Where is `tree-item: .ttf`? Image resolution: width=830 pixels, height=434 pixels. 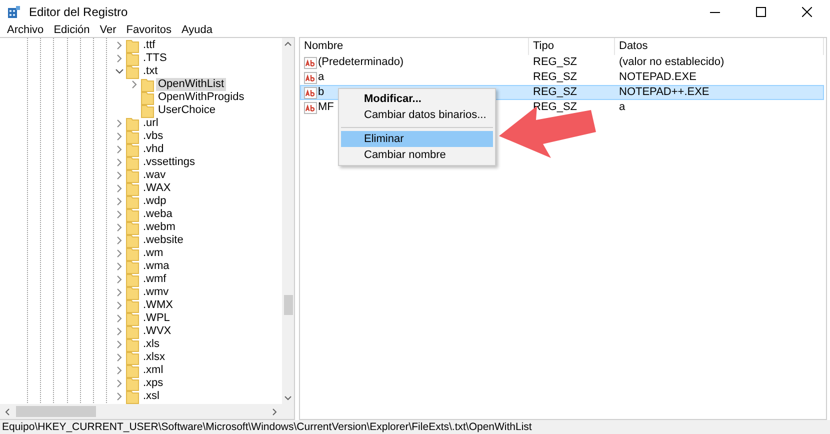 tree-item: .ttf is located at coordinates (149, 45).